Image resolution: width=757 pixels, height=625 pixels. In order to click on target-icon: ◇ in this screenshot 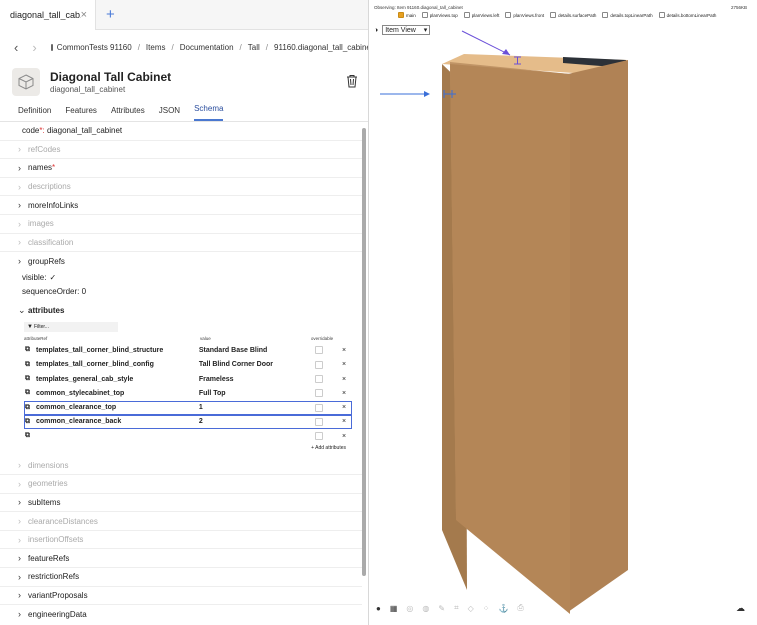, I will do `click(471, 608)`.